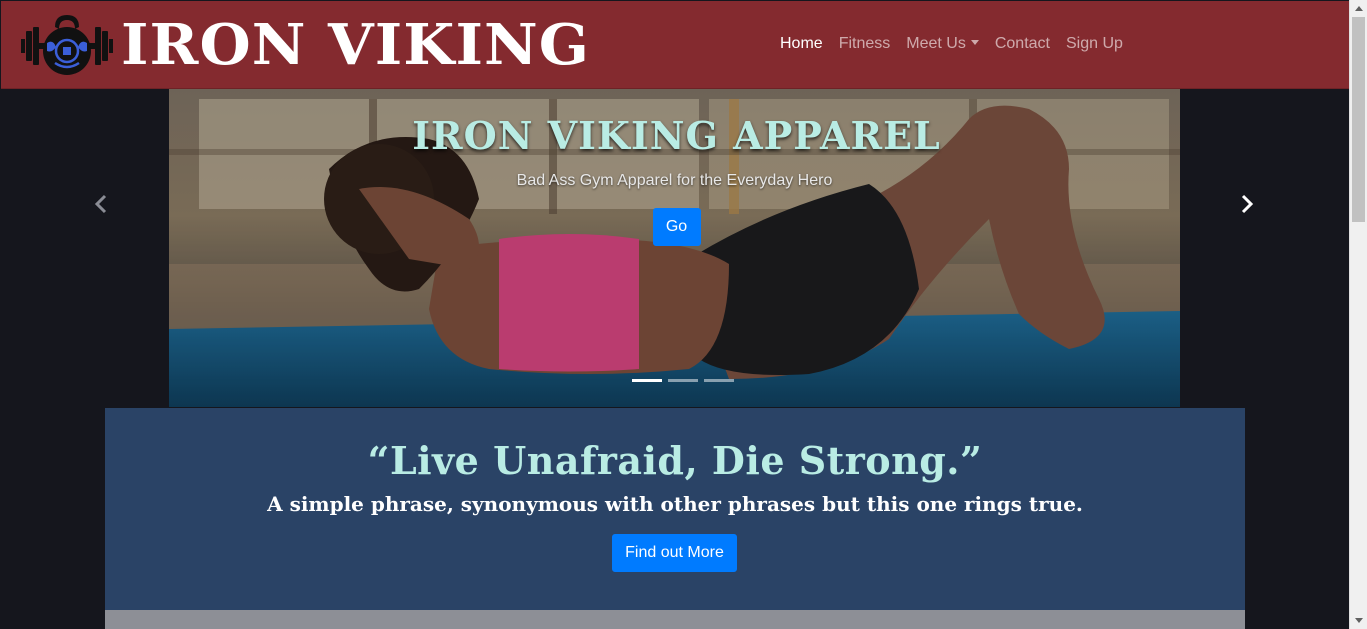 Image resolution: width=1367 pixels, height=629 pixels. Describe the element at coordinates (67, 45) in the screenshot. I see `kettlebell-barbell-logo-icon` at that location.